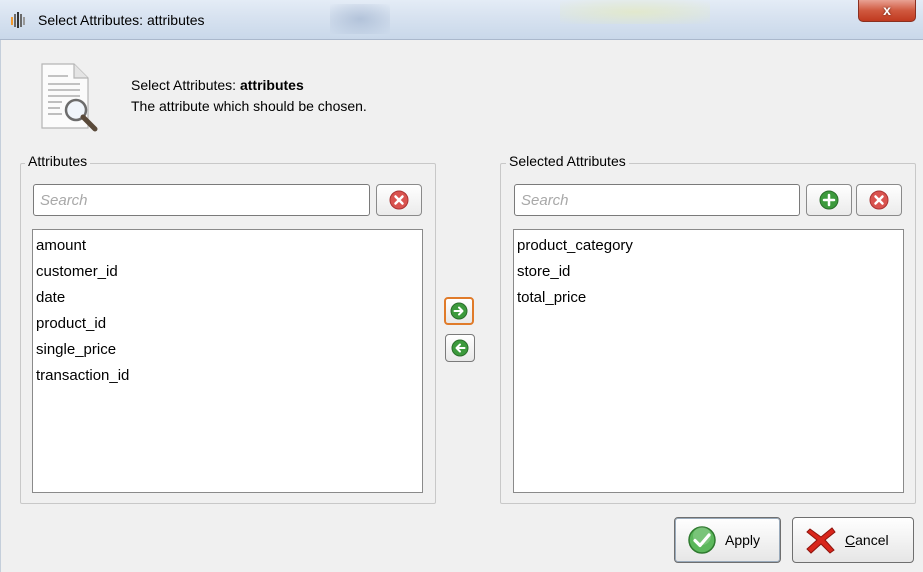 Image resolution: width=923 pixels, height=572 pixels. I want to click on list-item: total_price, so click(708, 298).